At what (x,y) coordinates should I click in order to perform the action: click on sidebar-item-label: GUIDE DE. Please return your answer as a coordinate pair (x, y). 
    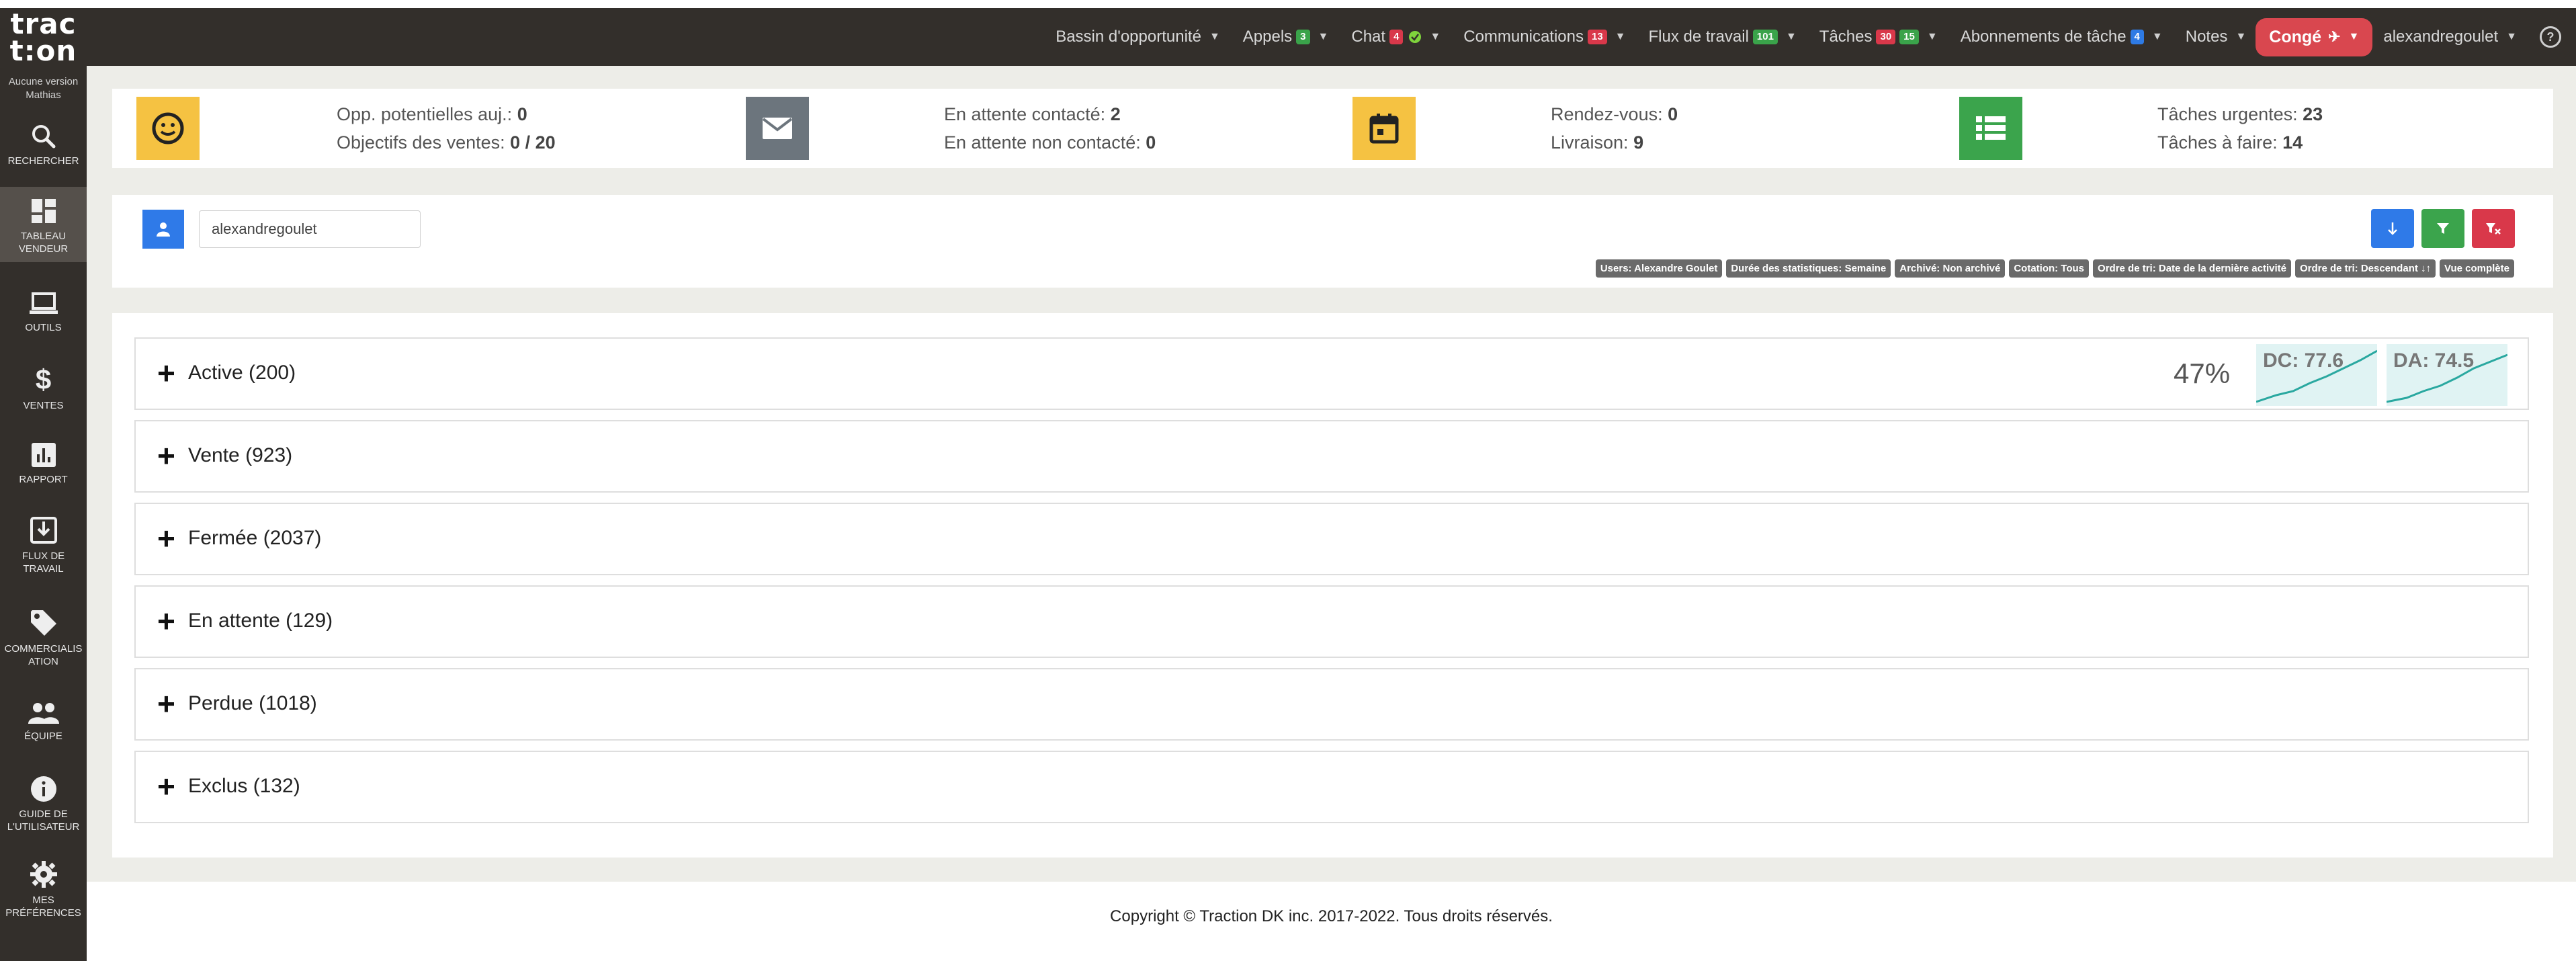
    Looking at the image, I should click on (43, 814).